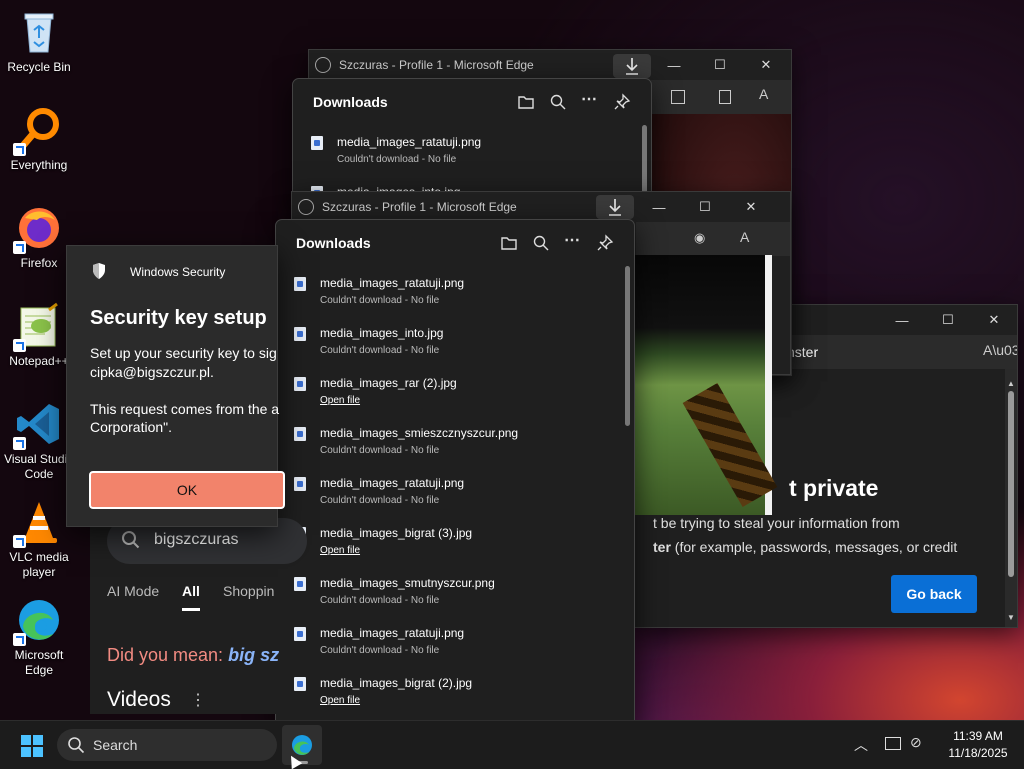 The image size is (1024, 769). What do you see at coordinates (916, 742) in the screenshot?
I see `network-icon: ⊘` at bounding box center [916, 742].